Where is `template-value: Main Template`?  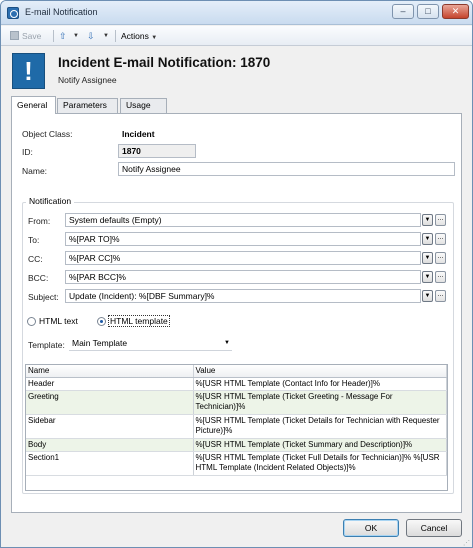
template-value: Main Template is located at coordinates (100, 343).